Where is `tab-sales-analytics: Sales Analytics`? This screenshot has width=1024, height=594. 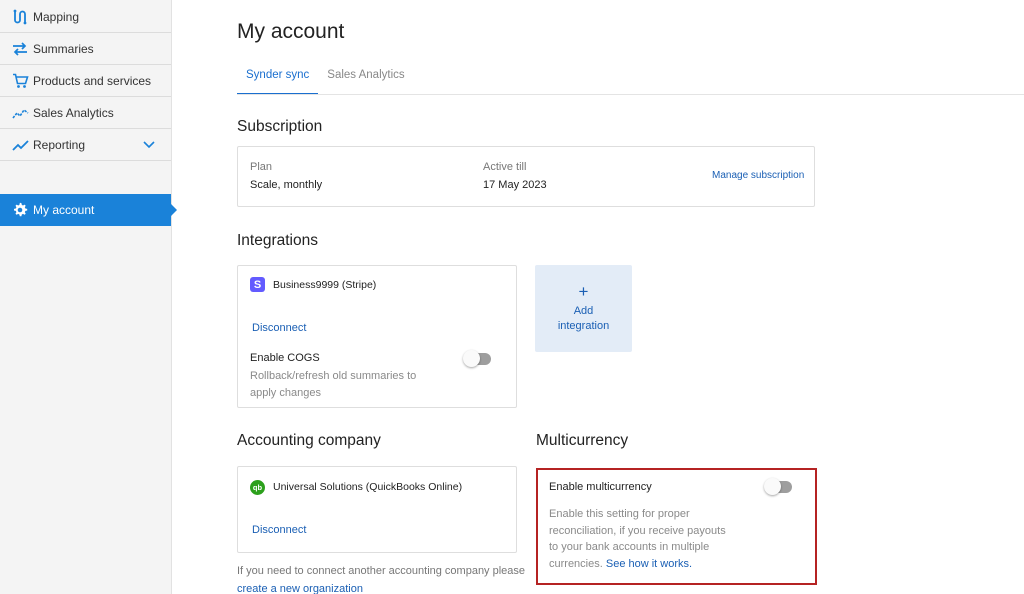
tab-sales-analytics: Sales Analytics is located at coordinates (365, 78).